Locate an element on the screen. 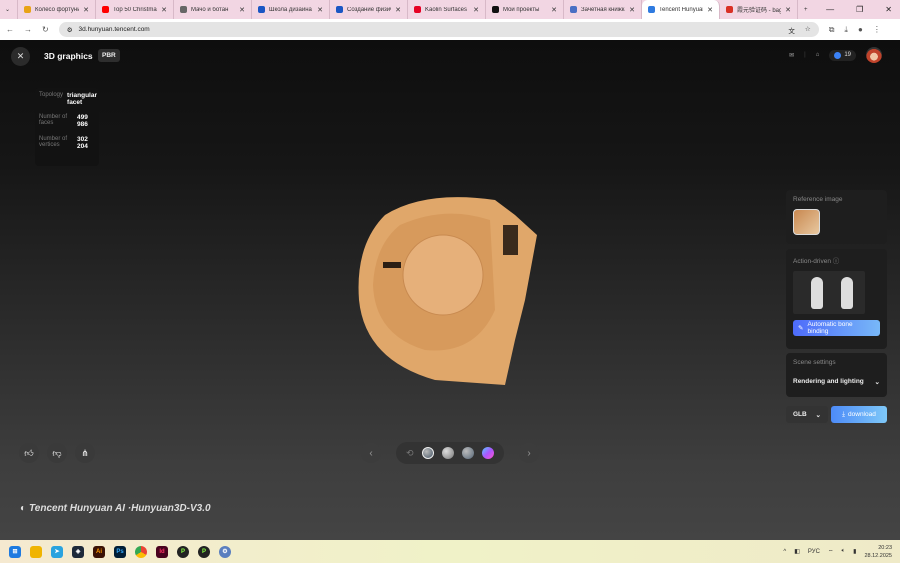 The width and height of the screenshot is (900, 563). chevron-down-icon: ⌄ is located at coordinates (818, 415).